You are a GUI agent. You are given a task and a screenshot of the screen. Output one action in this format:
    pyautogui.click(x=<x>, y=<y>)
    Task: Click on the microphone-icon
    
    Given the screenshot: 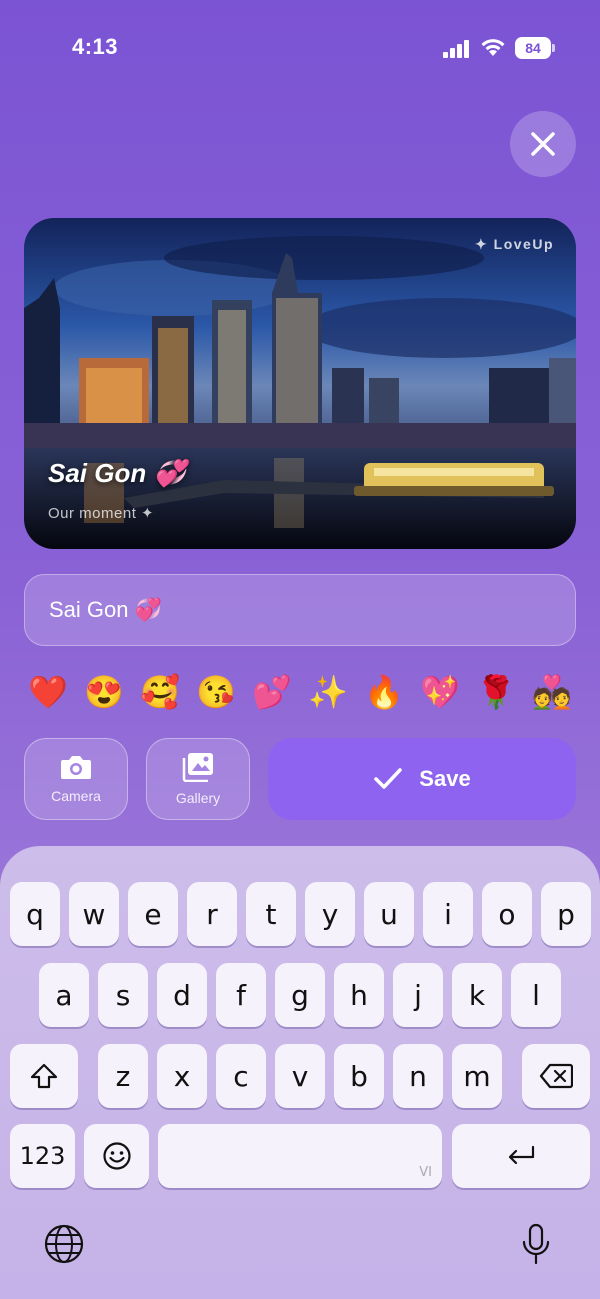 What is the action you would take?
    pyautogui.click(x=536, y=1244)
    